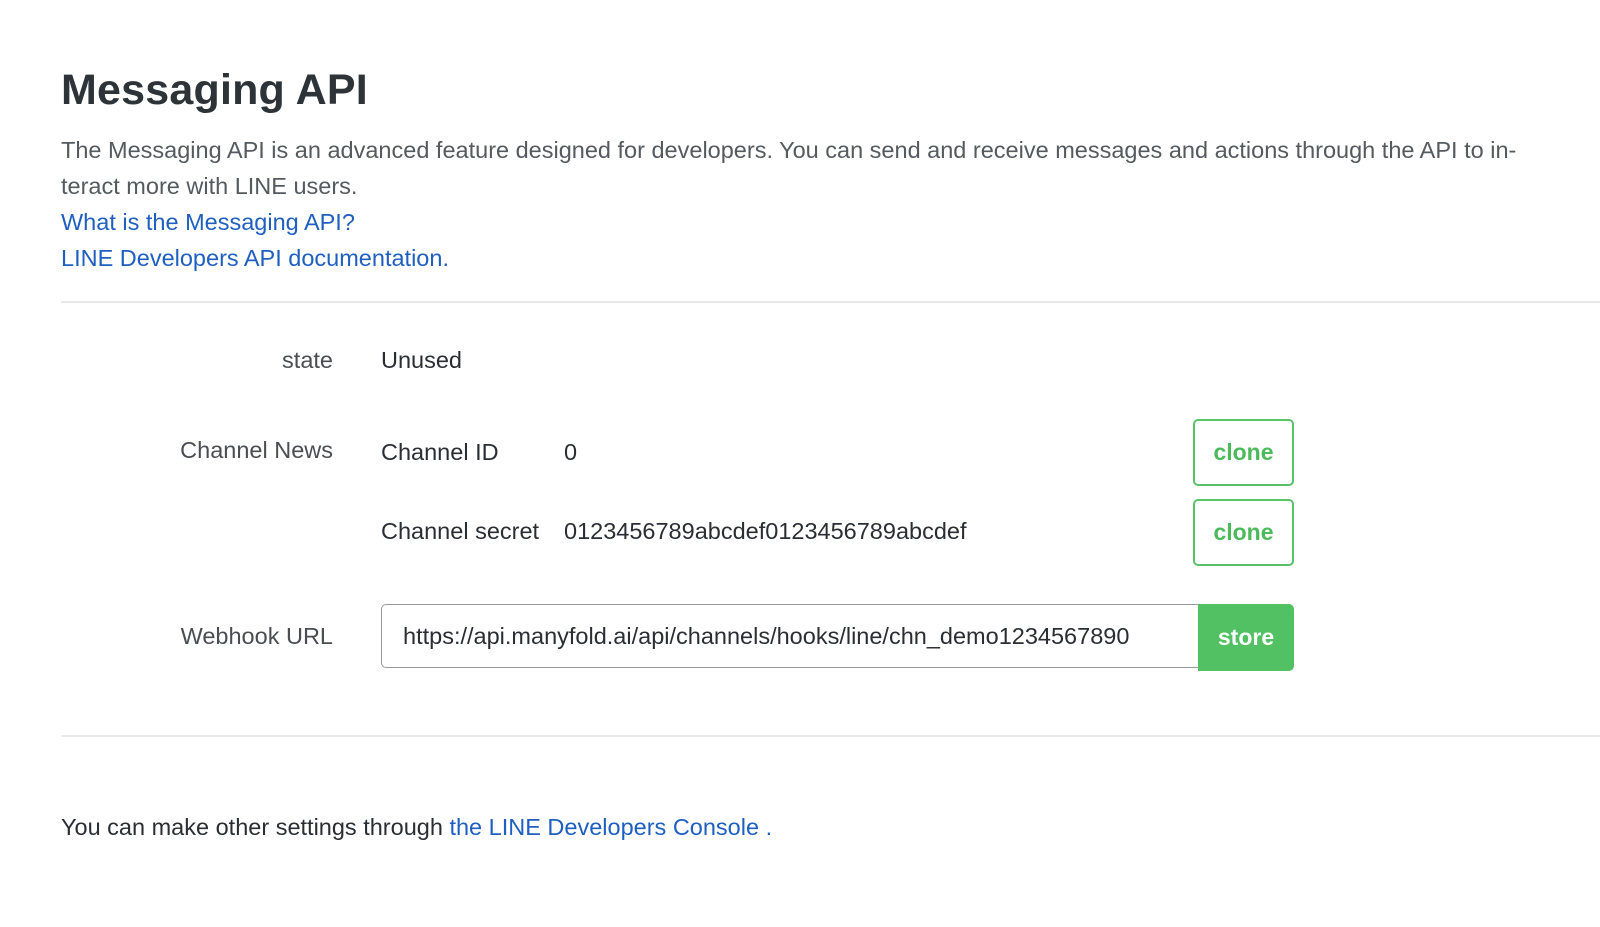 The image size is (1600, 927). I want to click on section-divider-bottom, so click(830, 736).